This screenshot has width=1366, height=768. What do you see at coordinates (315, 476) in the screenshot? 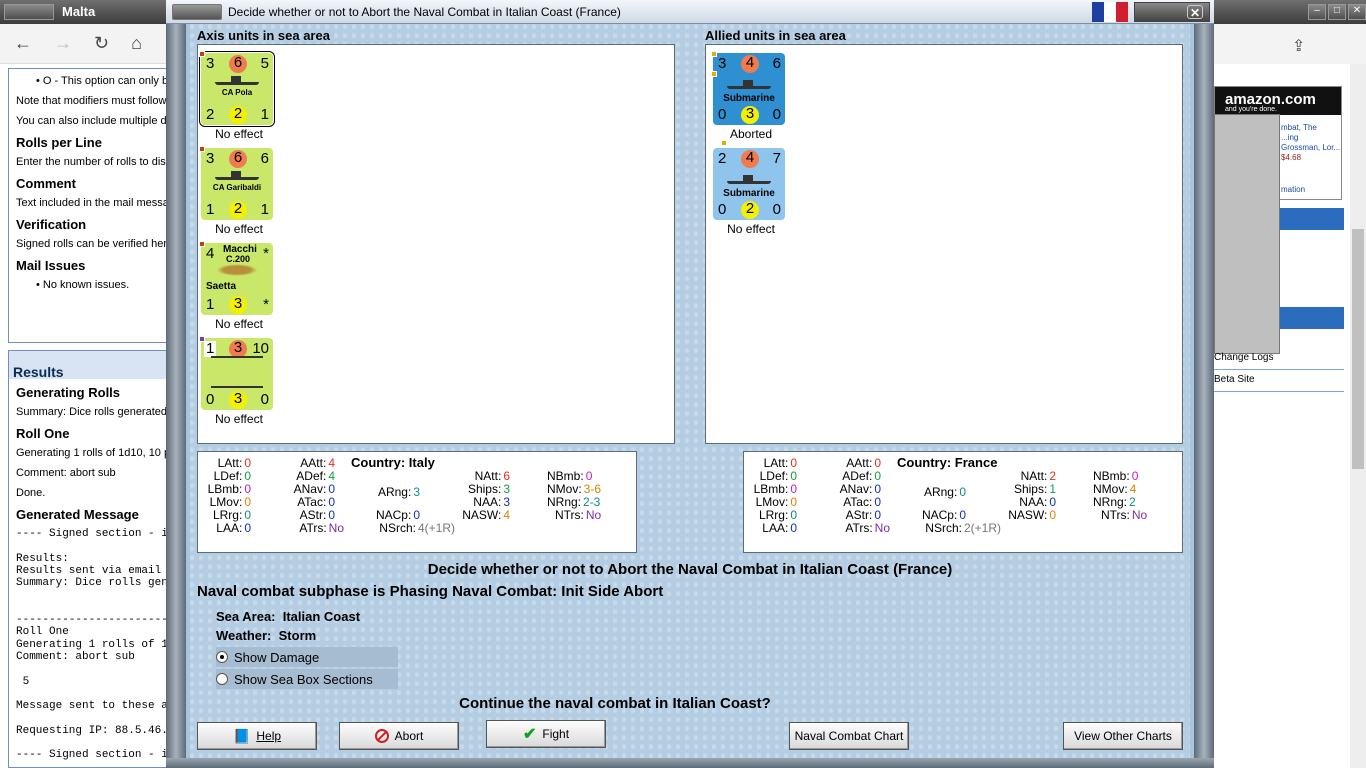
I see `stat-adef: ADef: 4` at bounding box center [315, 476].